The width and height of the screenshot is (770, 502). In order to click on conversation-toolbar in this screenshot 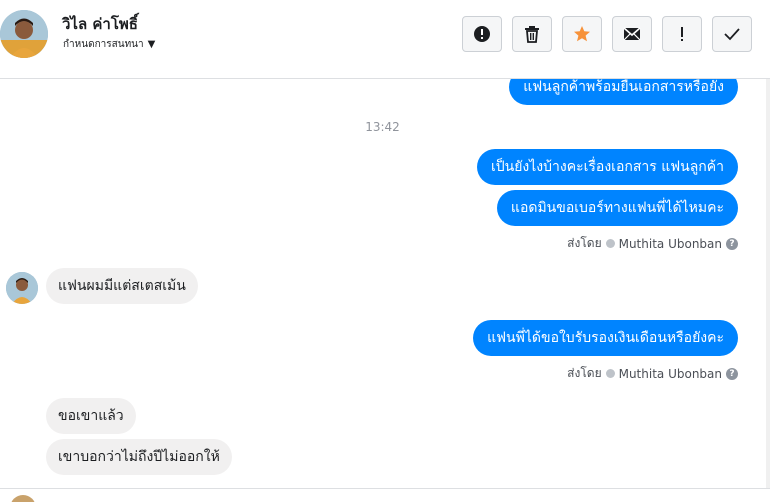, I will do `click(607, 34)`.